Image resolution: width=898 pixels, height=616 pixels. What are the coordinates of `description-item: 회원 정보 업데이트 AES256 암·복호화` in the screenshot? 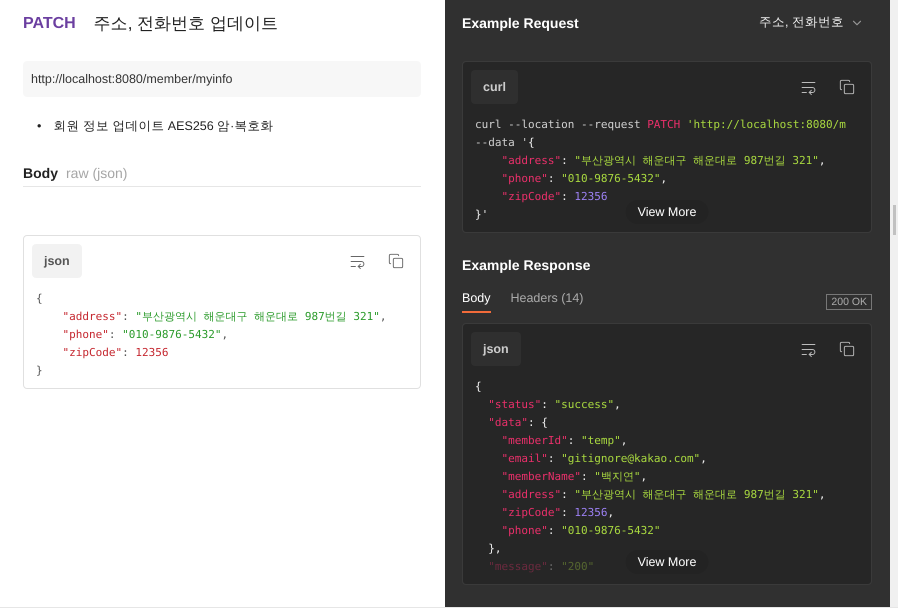 It's located at (163, 126).